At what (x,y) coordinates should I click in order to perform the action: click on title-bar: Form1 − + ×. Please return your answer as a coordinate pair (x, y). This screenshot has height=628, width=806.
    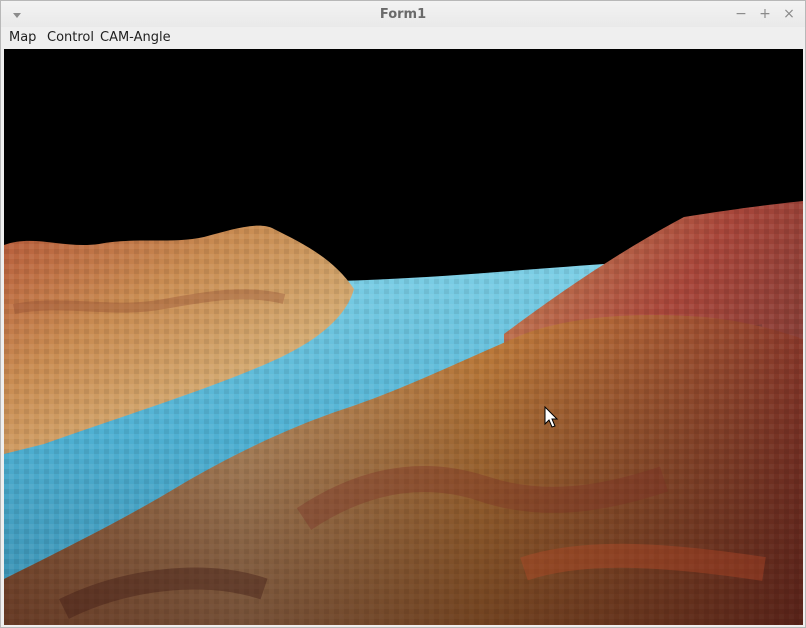
    Looking at the image, I should click on (403, 14).